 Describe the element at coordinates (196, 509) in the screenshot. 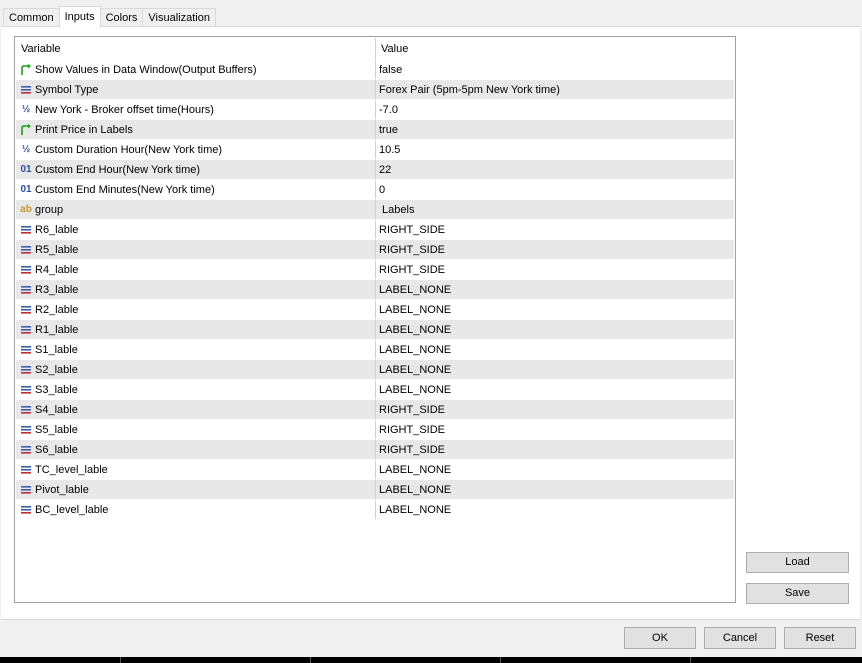

I see `variable-cell: BC_level_lable` at that location.